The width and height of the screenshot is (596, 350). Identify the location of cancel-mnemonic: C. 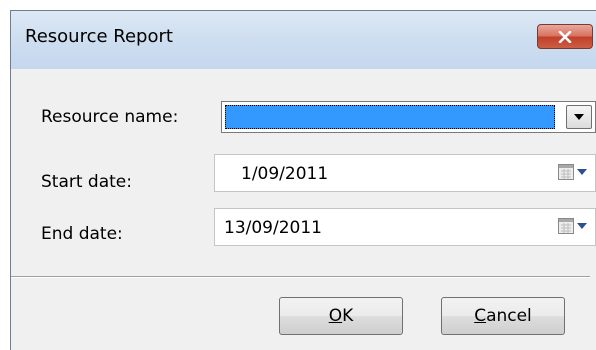
(480, 316).